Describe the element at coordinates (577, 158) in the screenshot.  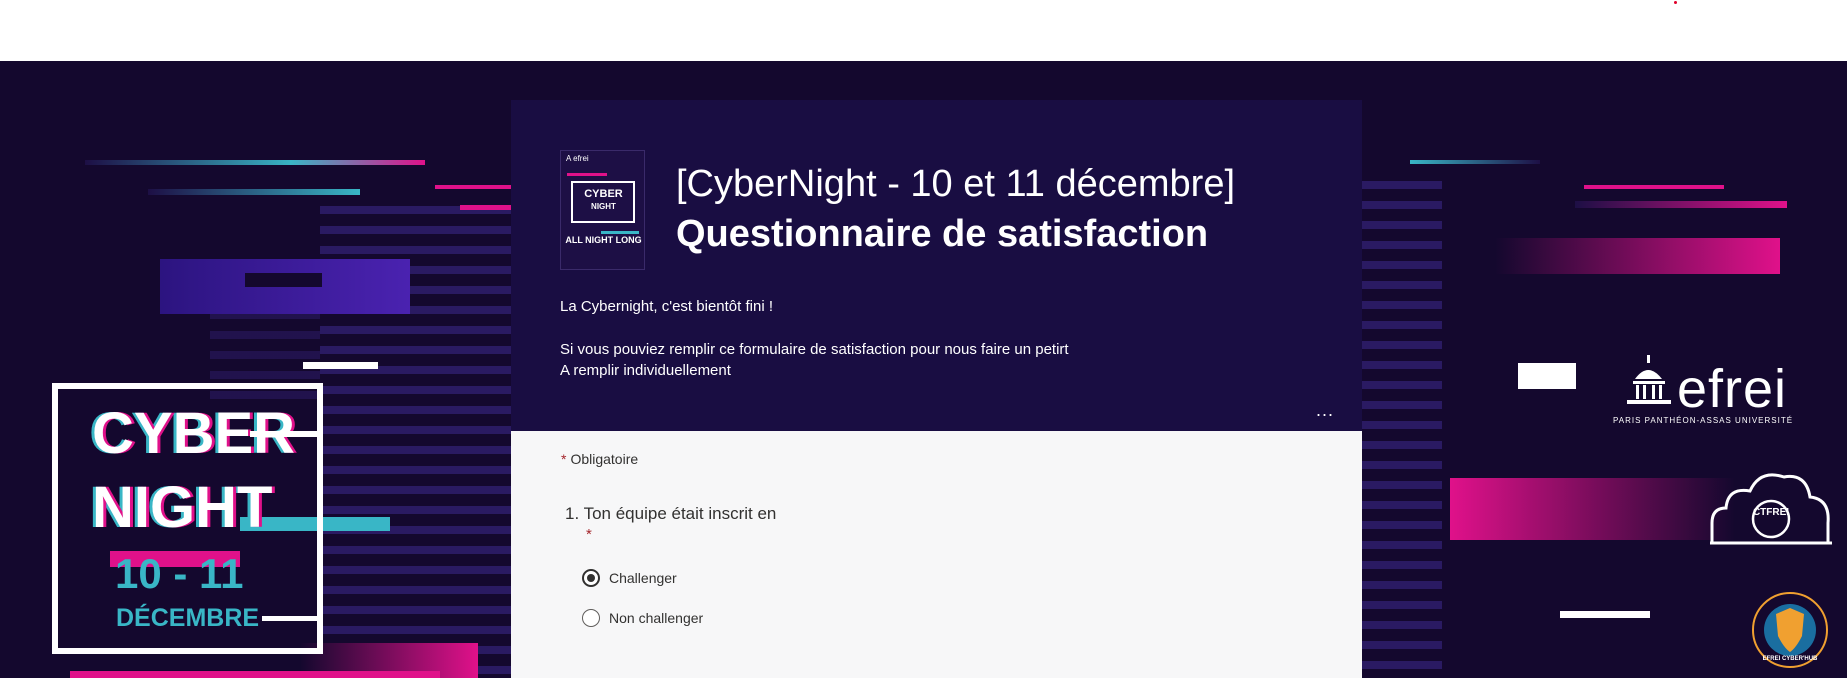
I see `thumbnail-logo: A efrei` at that location.